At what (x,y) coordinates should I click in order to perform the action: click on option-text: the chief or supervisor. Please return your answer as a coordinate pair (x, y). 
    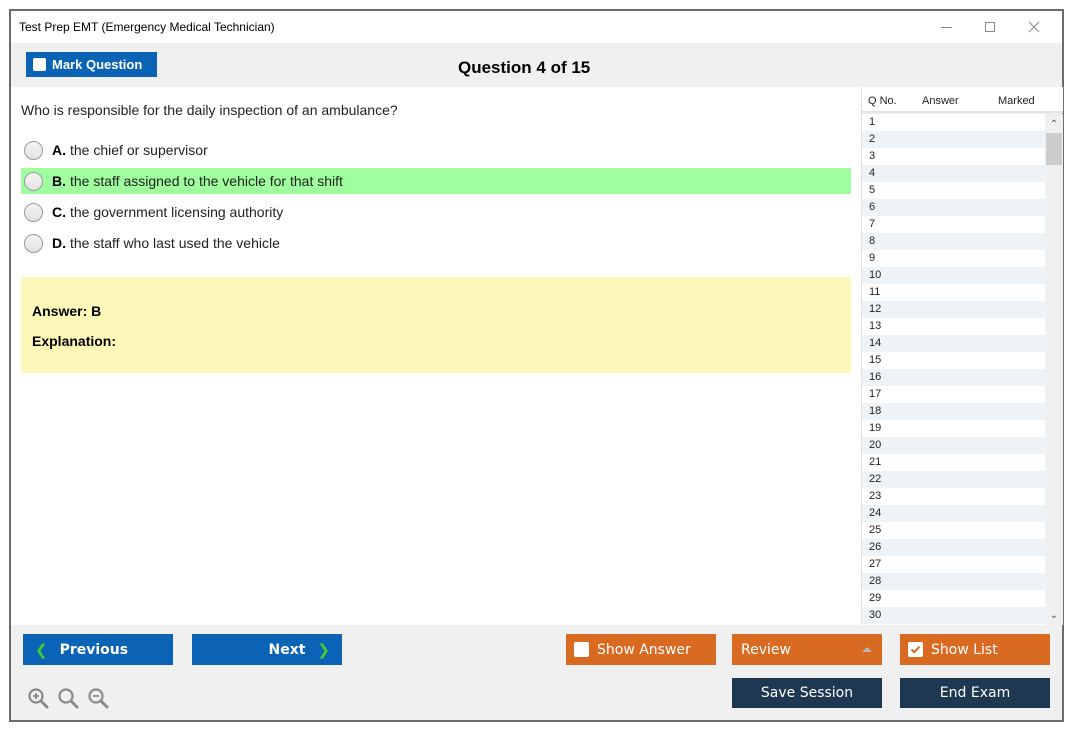
    Looking at the image, I should click on (139, 150).